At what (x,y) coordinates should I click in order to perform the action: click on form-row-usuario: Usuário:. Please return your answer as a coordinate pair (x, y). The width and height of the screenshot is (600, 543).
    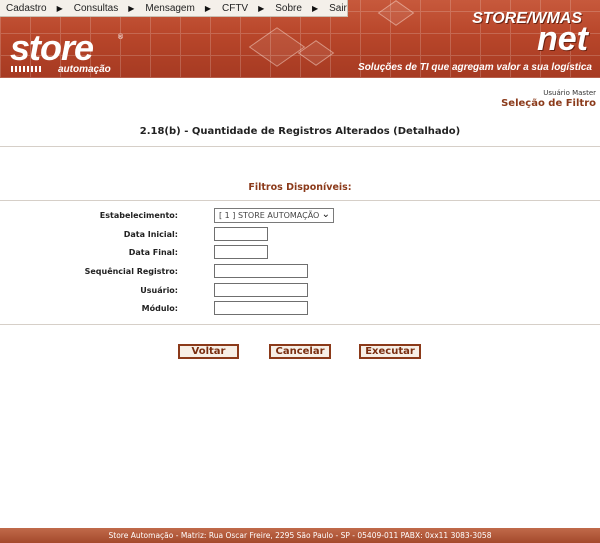
    Looking at the image, I should click on (300, 291).